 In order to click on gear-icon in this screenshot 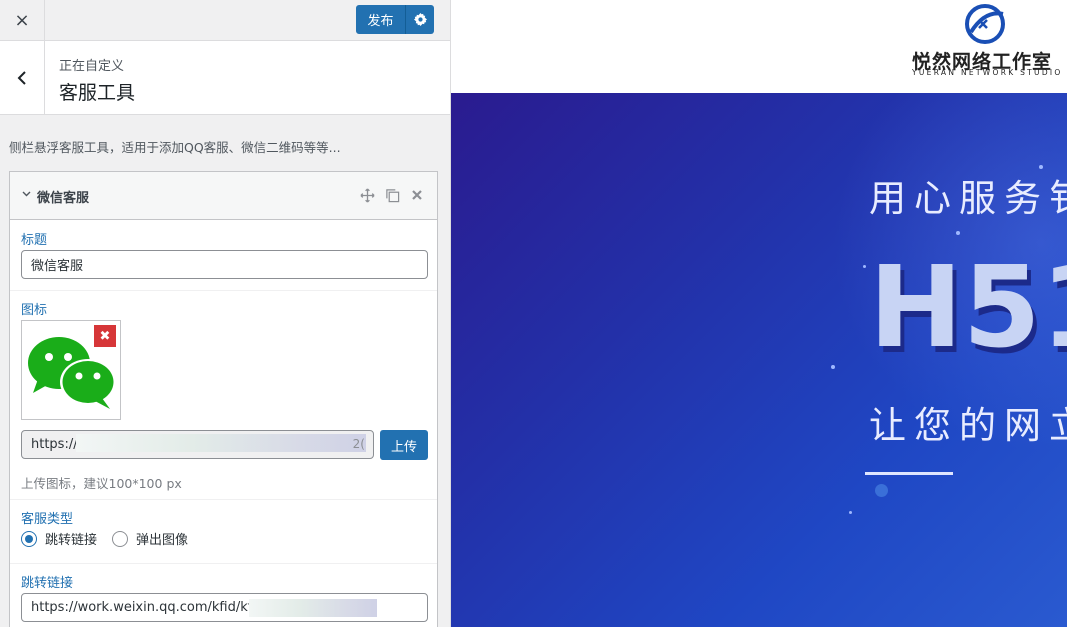, I will do `click(420, 19)`.